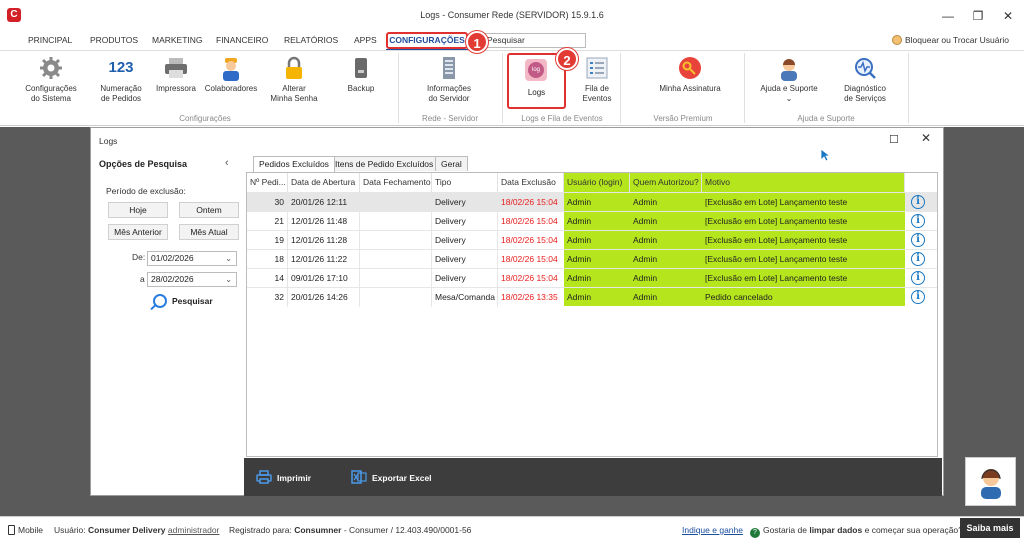 The image size is (1024, 541). What do you see at coordinates (324, 297) in the screenshot?
I see `table-cell: 20/01/26 14:26` at bounding box center [324, 297].